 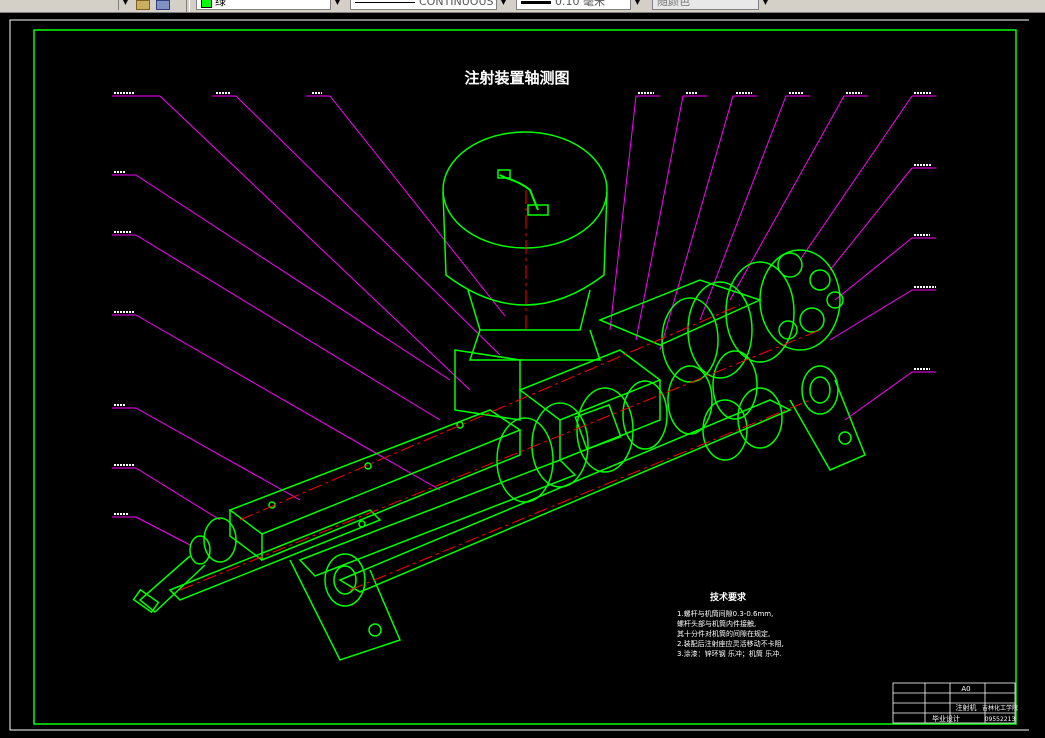 What do you see at coordinates (220, 4) in the screenshot?
I see `color-label: 绿` at bounding box center [220, 4].